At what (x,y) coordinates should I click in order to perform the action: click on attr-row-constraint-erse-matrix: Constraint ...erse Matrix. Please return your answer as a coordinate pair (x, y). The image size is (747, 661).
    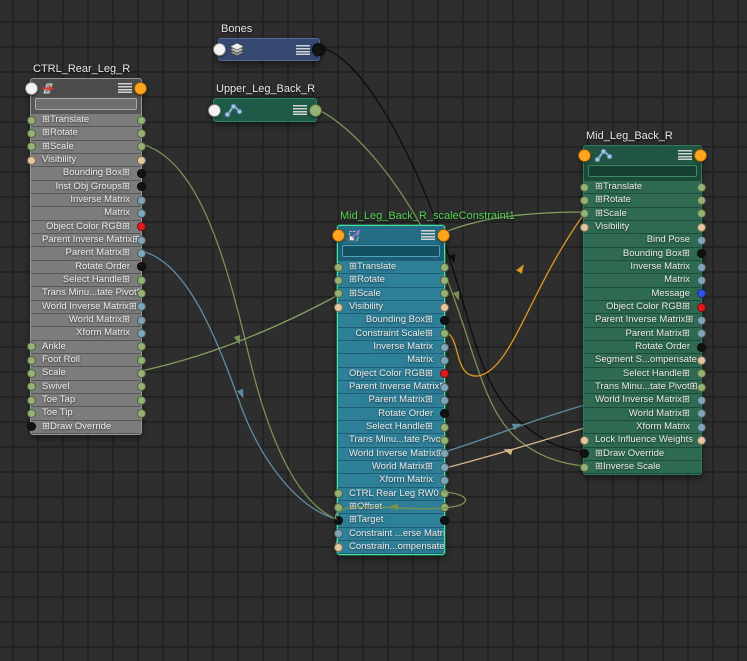
    Looking at the image, I should click on (388, 533).